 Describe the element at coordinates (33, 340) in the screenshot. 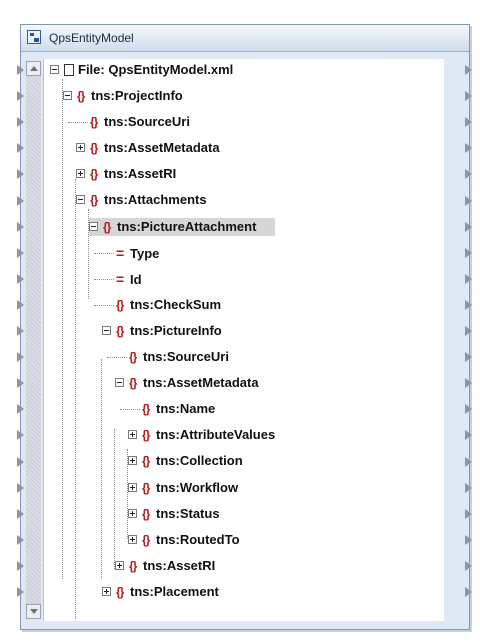

I see `vertical-scrollbar` at that location.